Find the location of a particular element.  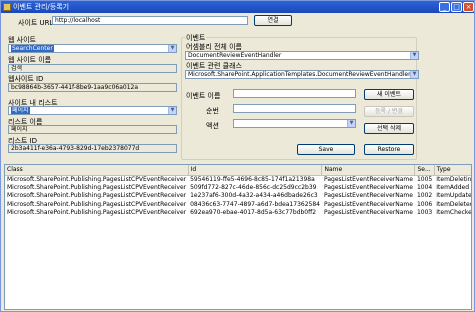

action-label: 액션 is located at coordinates (212, 126).